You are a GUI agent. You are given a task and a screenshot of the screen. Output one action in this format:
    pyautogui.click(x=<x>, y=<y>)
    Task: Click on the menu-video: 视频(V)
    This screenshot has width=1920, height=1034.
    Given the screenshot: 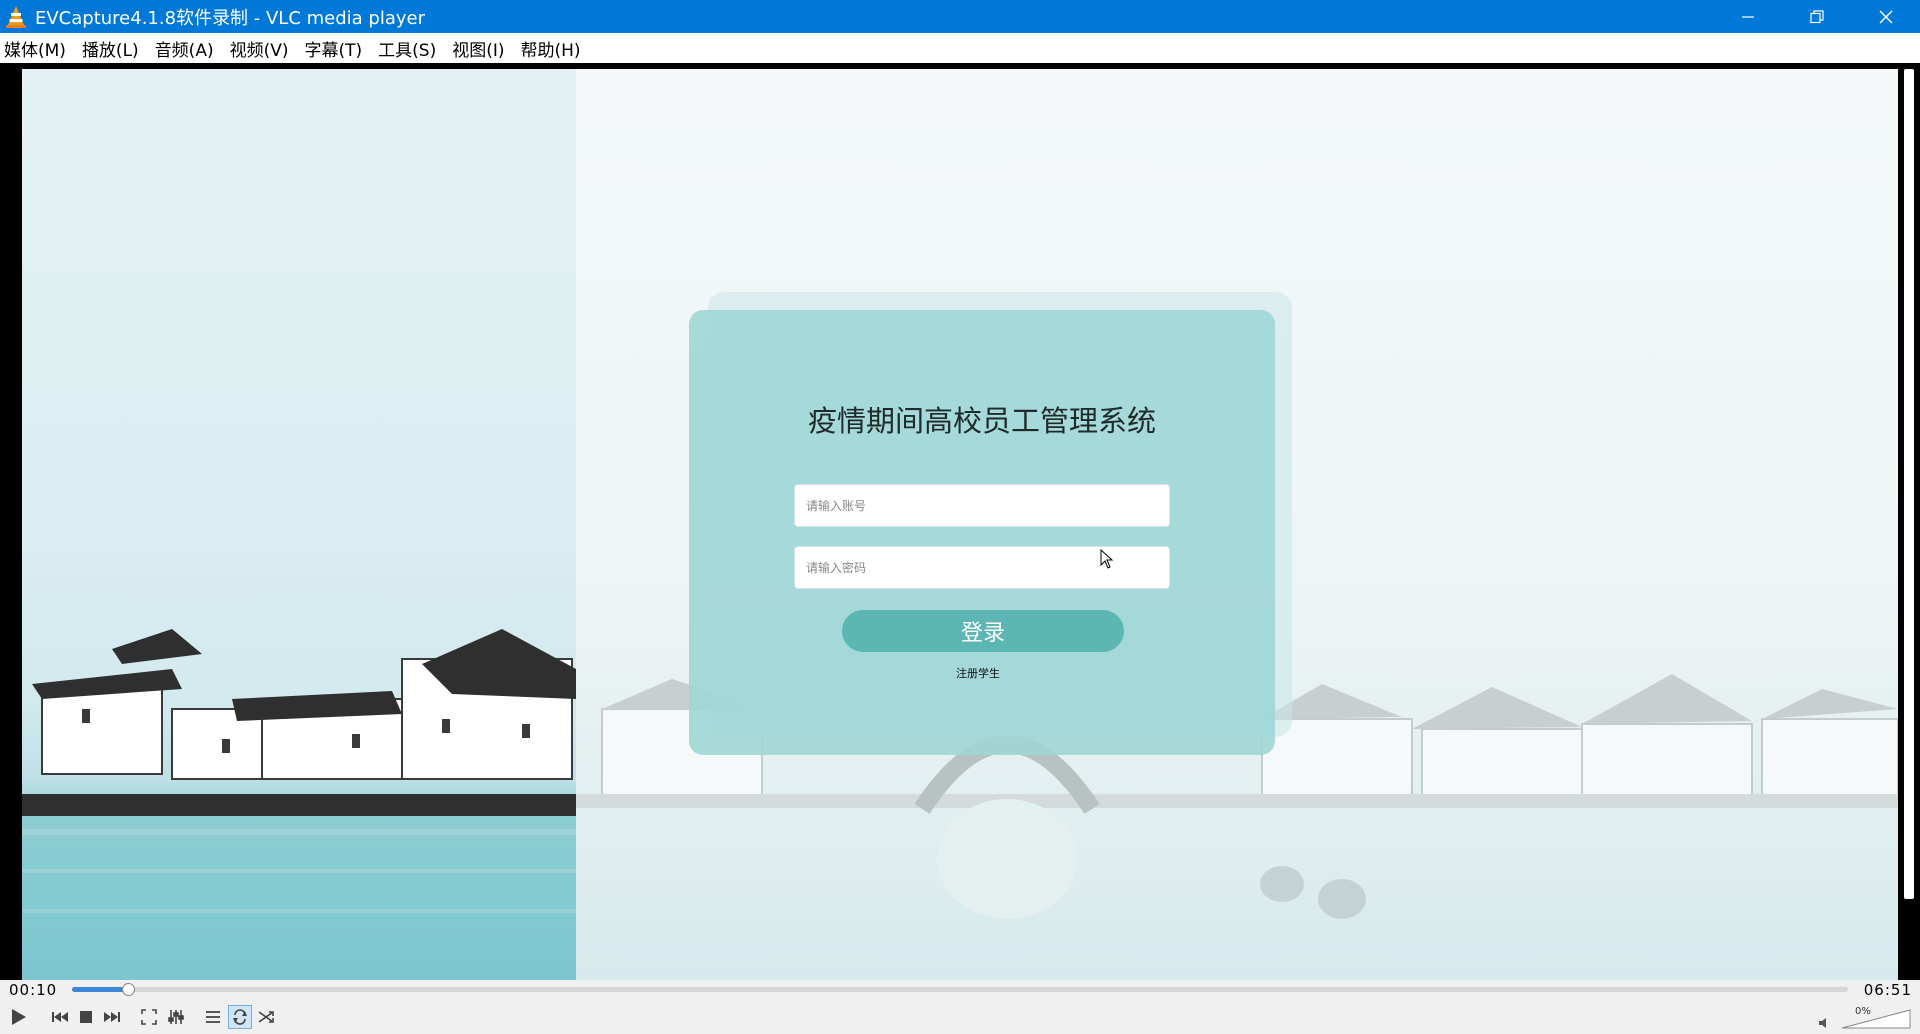 What is the action you would take?
    pyautogui.click(x=259, y=48)
    